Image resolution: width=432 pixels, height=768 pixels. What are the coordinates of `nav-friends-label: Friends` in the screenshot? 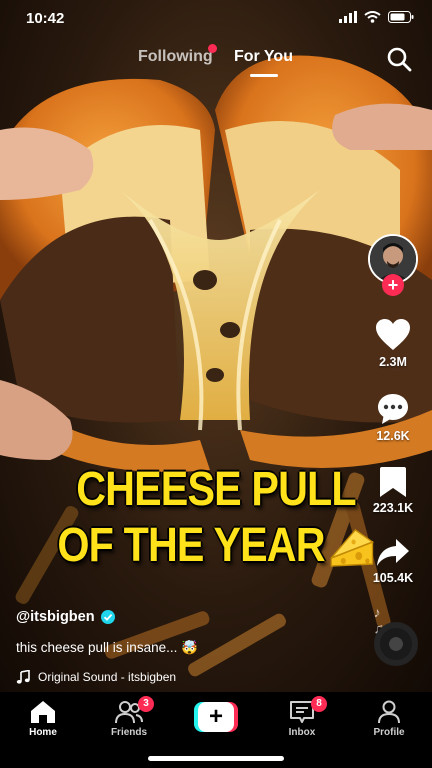 It's located at (129, 732).